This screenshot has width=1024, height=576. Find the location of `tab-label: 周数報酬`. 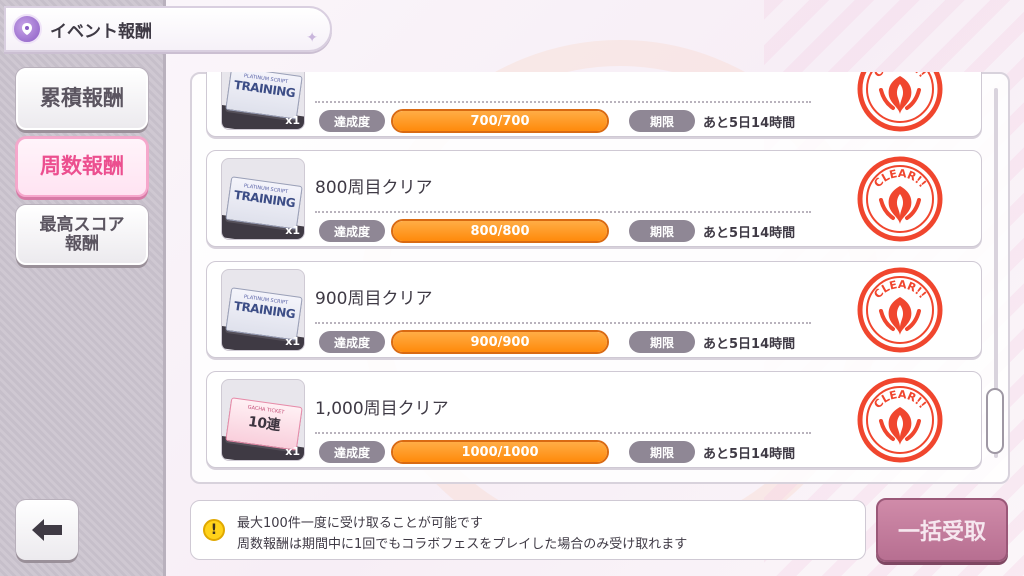

tab-label: 周数報酬 is located at coordinates (82, 166).